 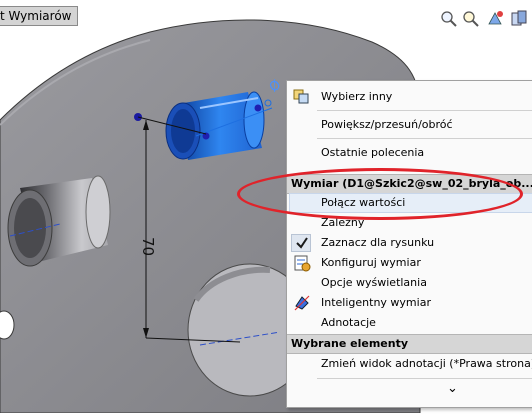 I want to click on menu-item-select-other: Wybierz inny, so click(x=409, y=97).